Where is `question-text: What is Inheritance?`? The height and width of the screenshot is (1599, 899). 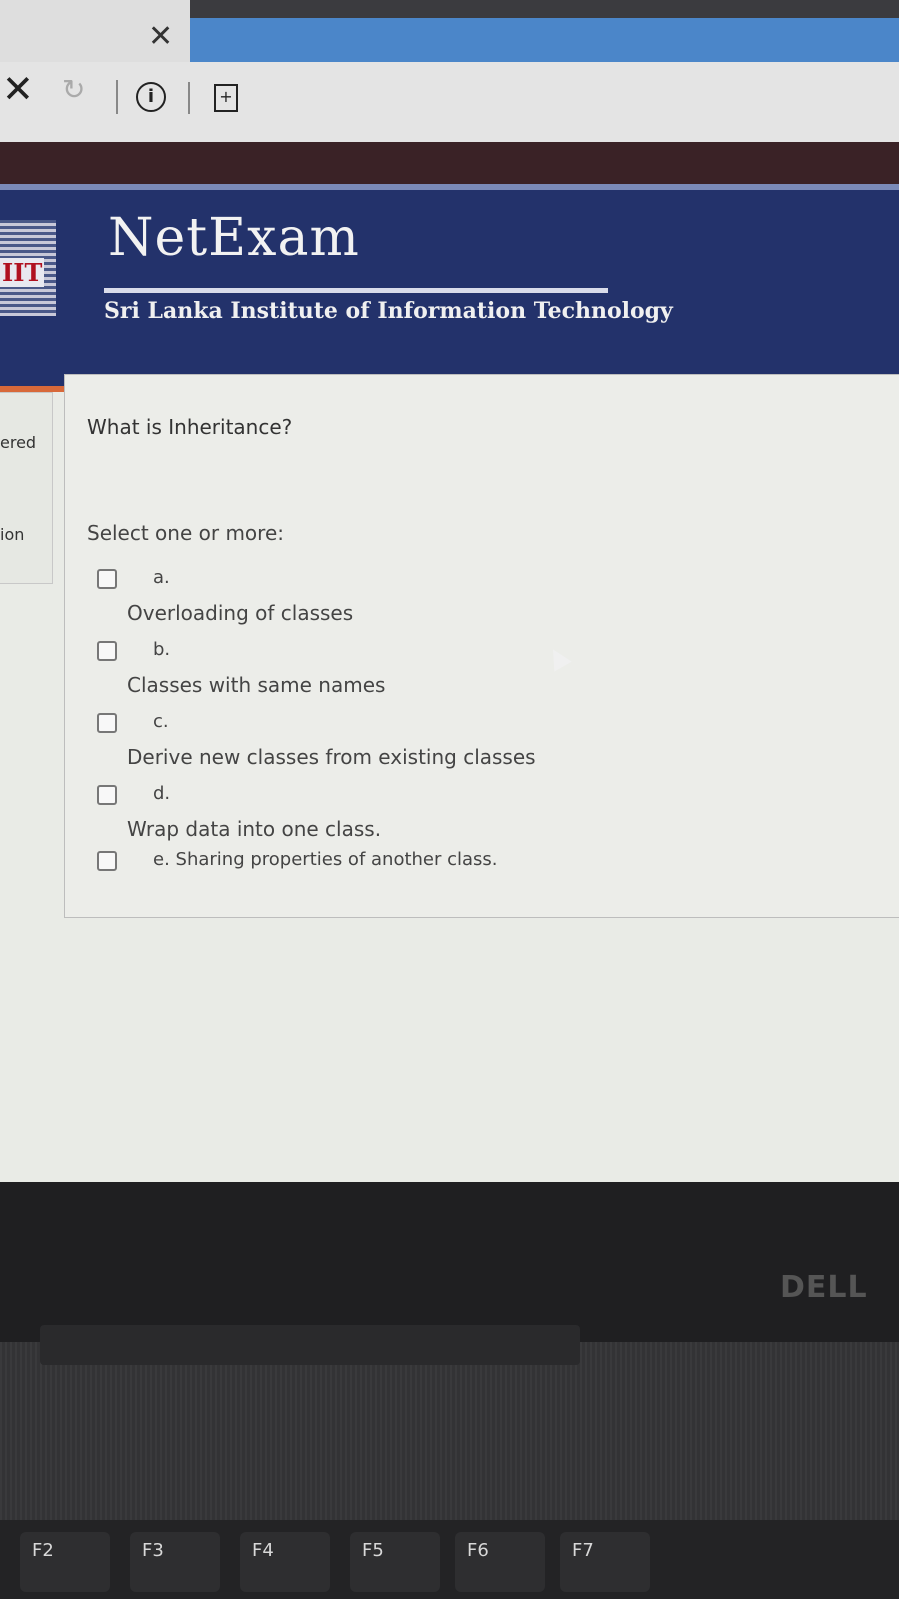 question-text: What is Inheritance? is located at coordinates (190, 427).